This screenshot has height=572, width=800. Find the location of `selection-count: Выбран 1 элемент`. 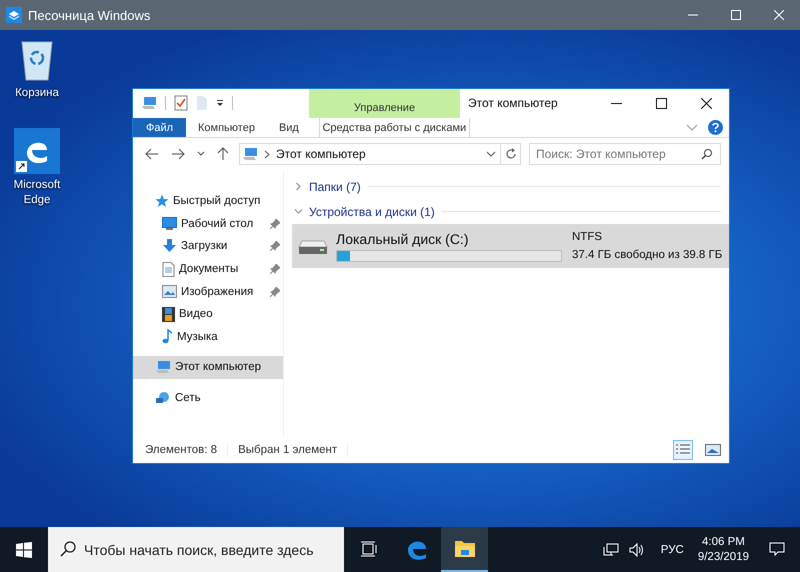

selection-count: Выбран 1 элемент is located at coordinates (288, 450).